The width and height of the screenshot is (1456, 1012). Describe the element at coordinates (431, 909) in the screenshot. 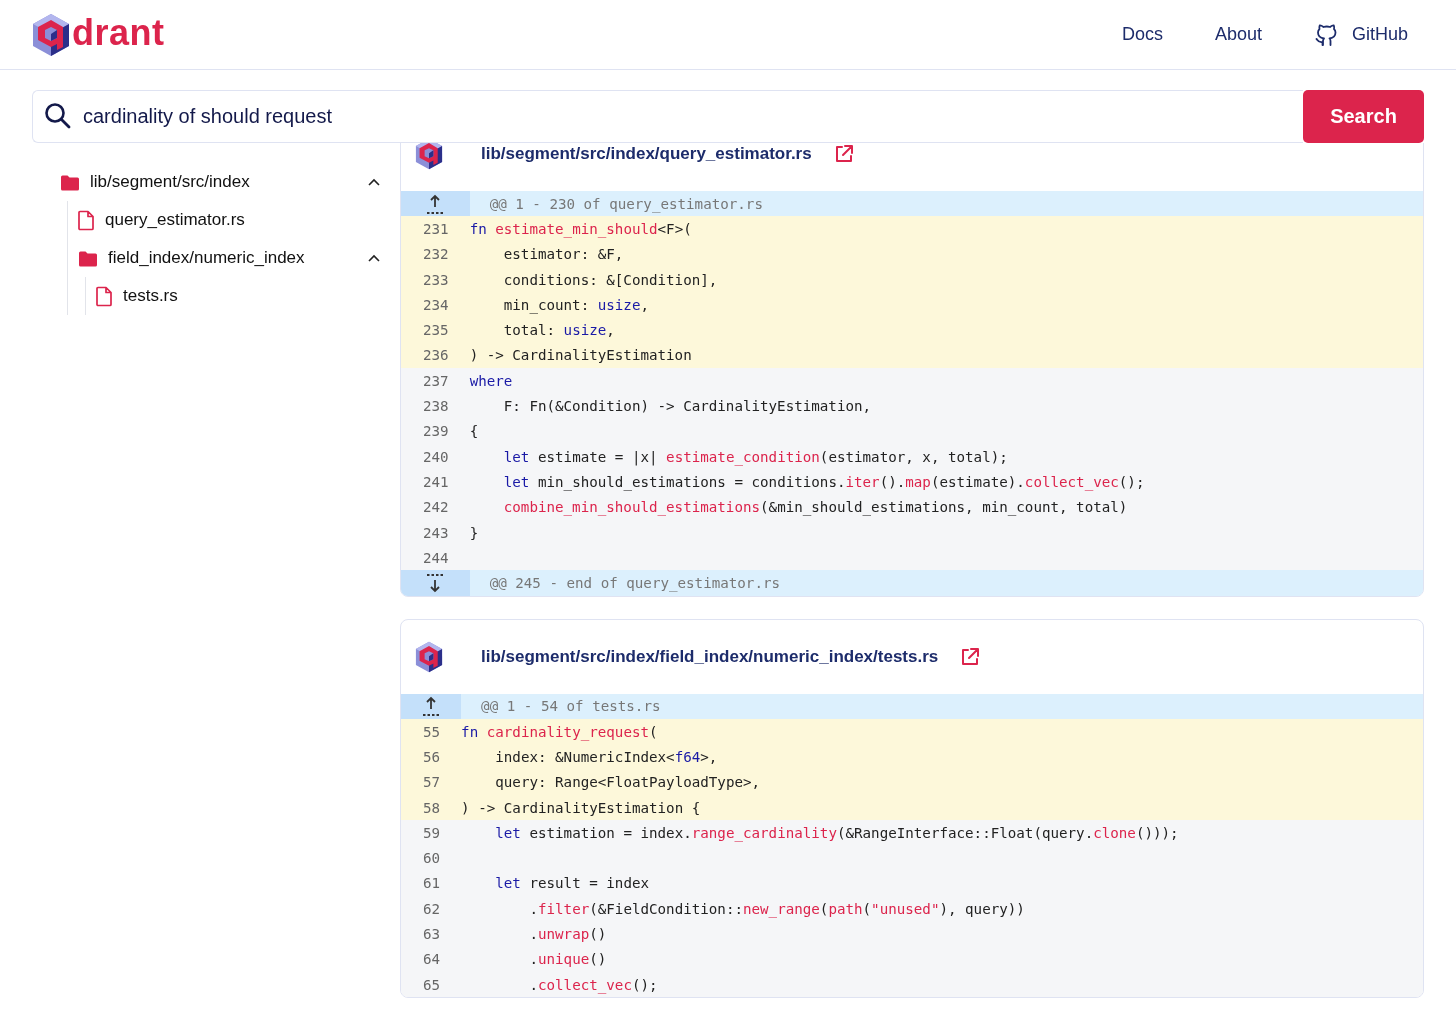

I see `line-number: 62` at that location.